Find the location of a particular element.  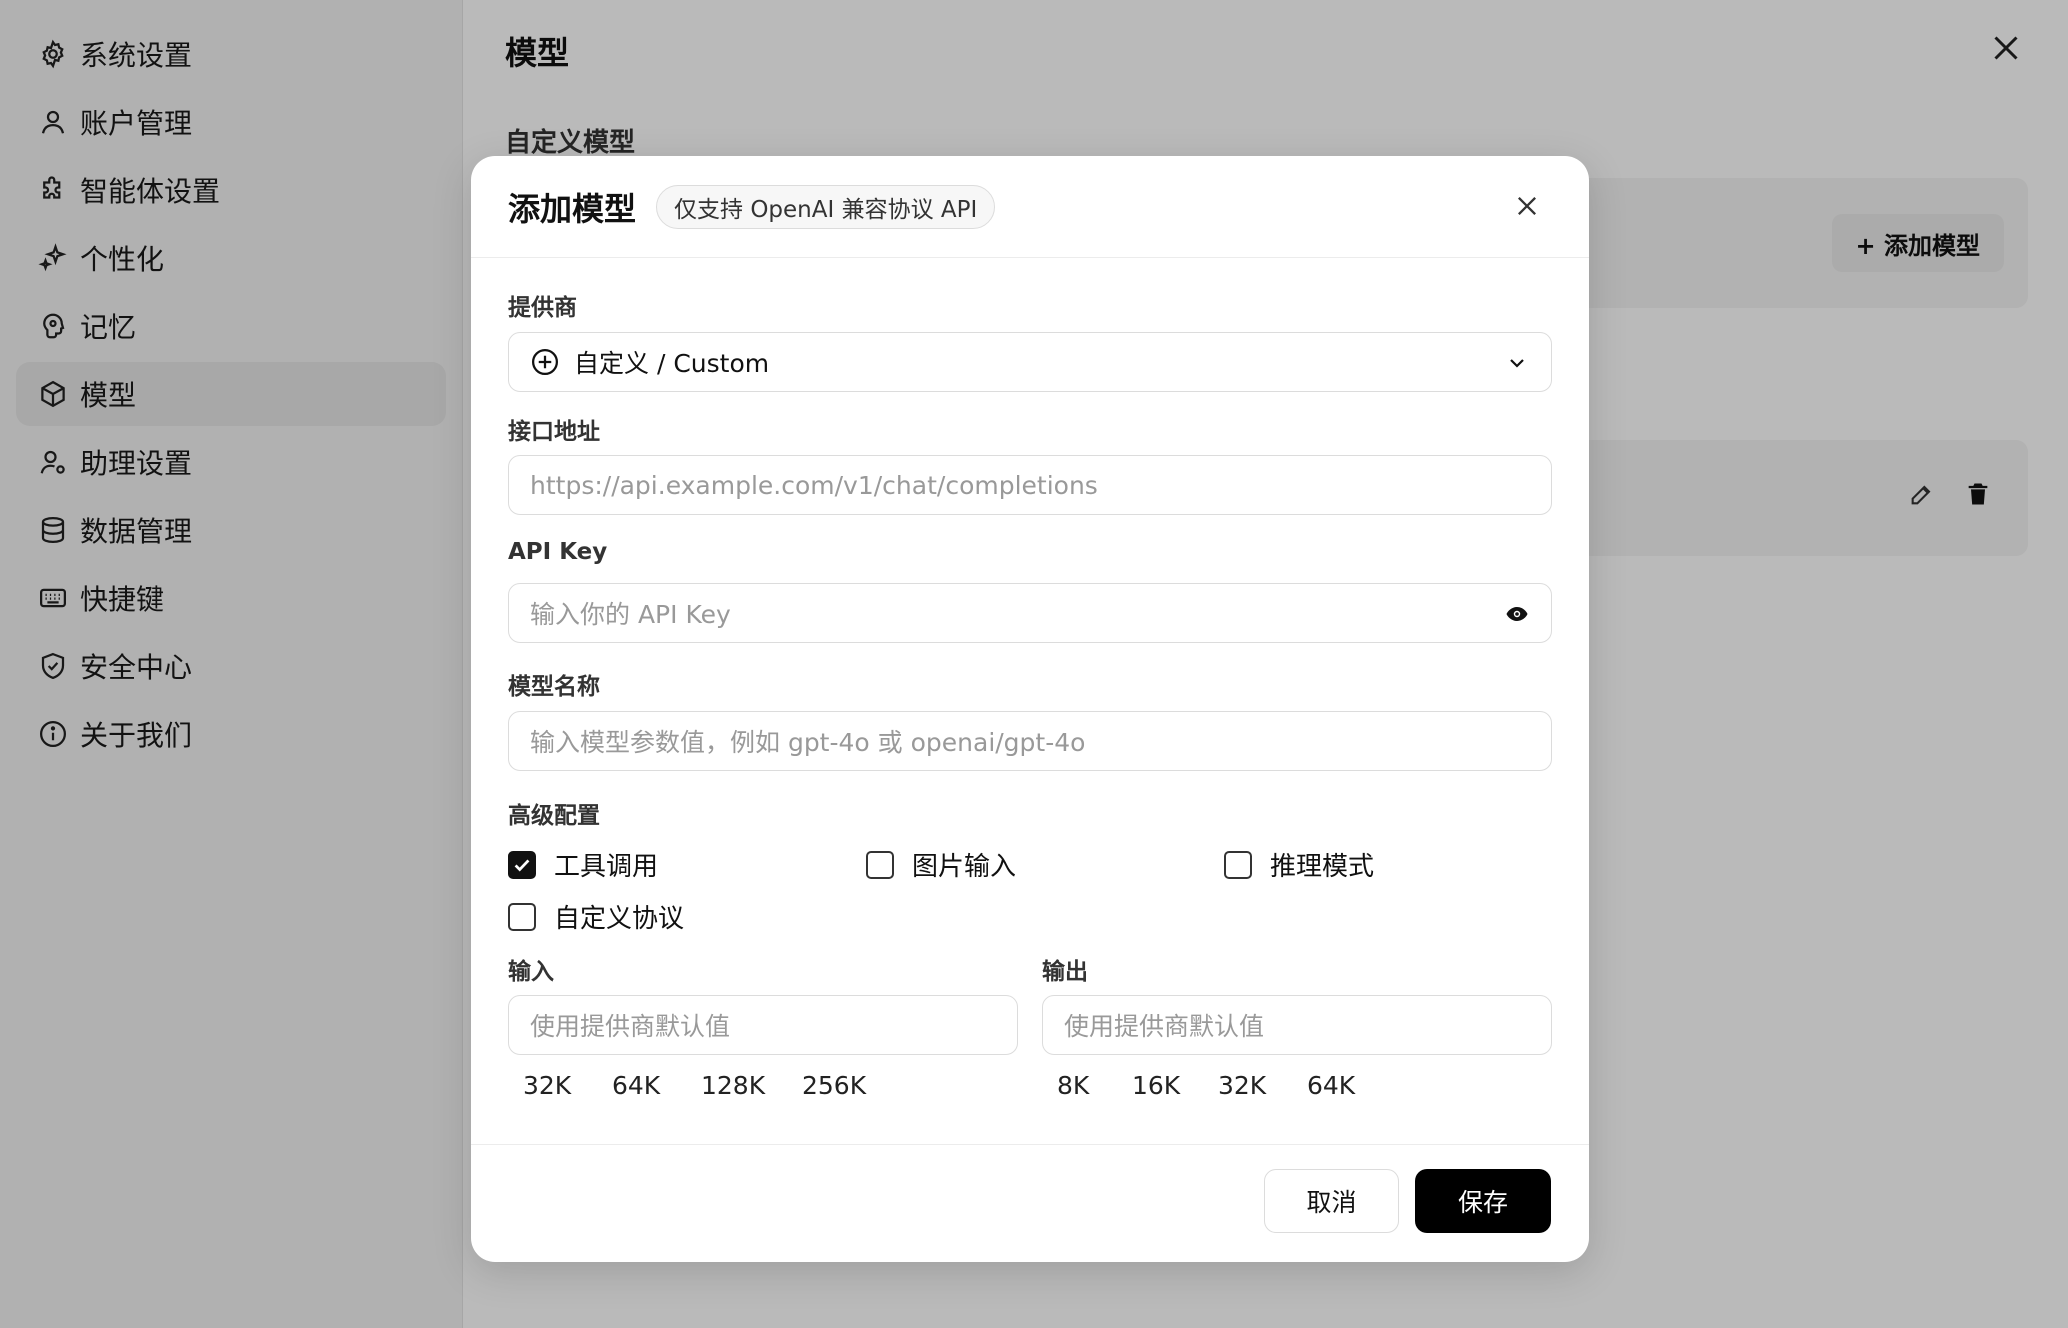

tool-call-checkbox: 工具调用 is located at coordinates (583, 864).